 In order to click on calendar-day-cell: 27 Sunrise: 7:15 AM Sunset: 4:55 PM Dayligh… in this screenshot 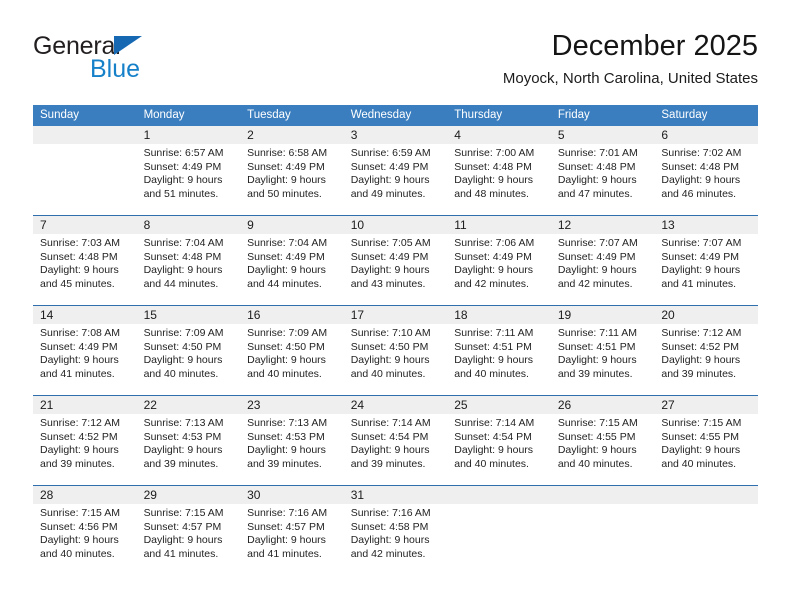, I will do `click(706, 440)`.